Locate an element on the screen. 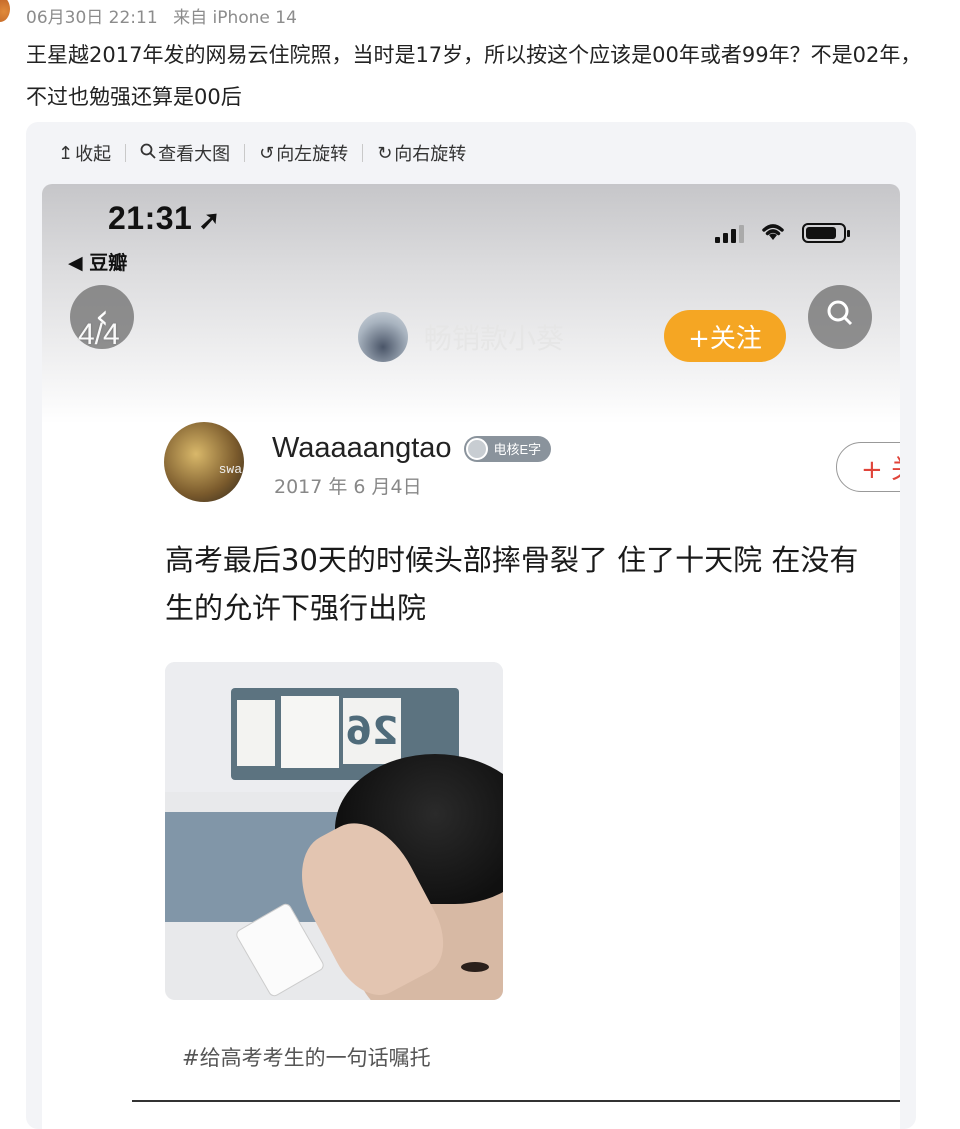 This screenshot has height=1129, width=960. status-time: 21:31 ➚ is located at coordinates (164, 218).